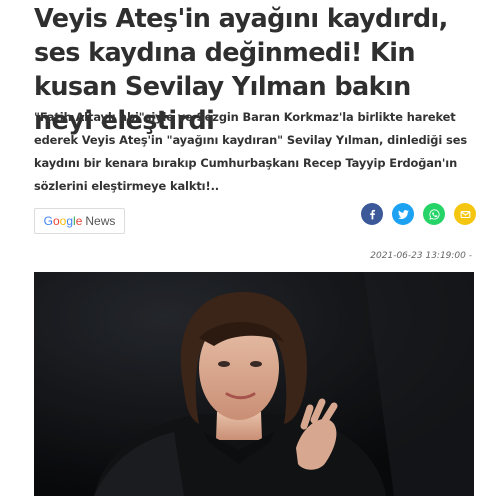 Image resolution: width=480 pixels, height=496 pixels. Describe the element at coordinates (100, 221) in the screenshot. I see `google-news-label: News` at that location.